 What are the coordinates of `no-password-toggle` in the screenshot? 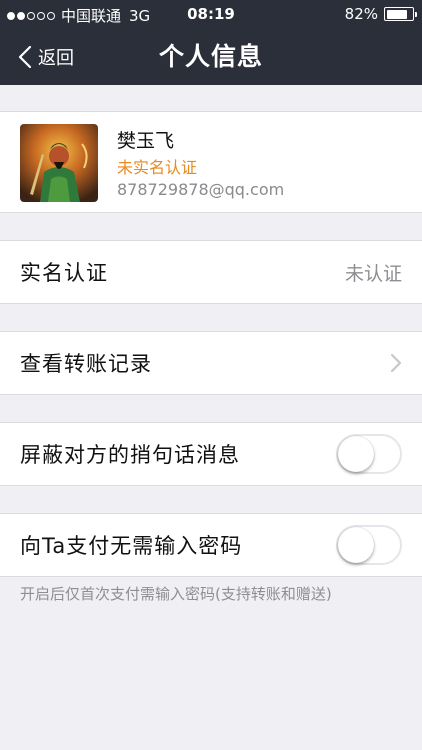 It's located at (369, 545).